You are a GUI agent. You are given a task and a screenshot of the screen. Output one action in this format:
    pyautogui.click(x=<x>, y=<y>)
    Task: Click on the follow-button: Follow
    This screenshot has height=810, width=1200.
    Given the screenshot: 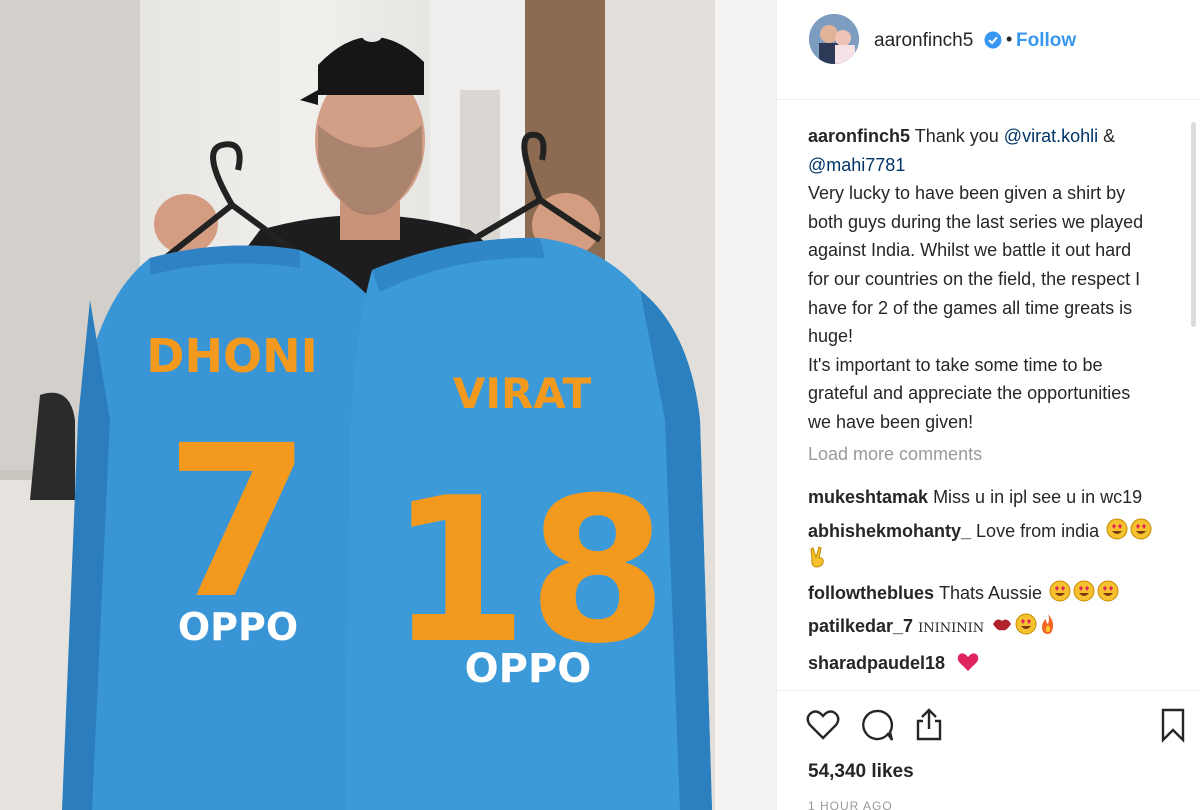 What is the action you would take?
    pyautogui.click(x=1046, y=41)
    